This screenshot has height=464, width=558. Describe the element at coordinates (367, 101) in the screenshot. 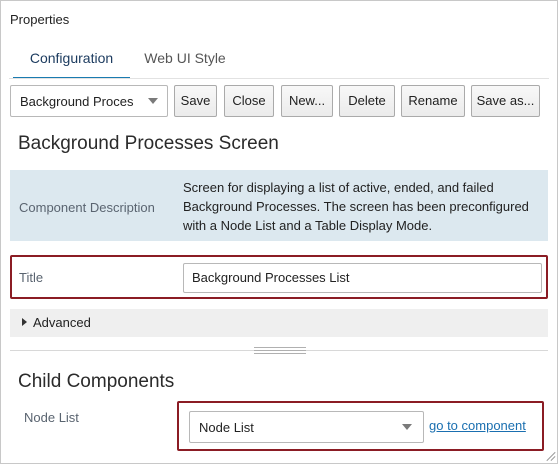

I see `delete-button: Delete` at that location.